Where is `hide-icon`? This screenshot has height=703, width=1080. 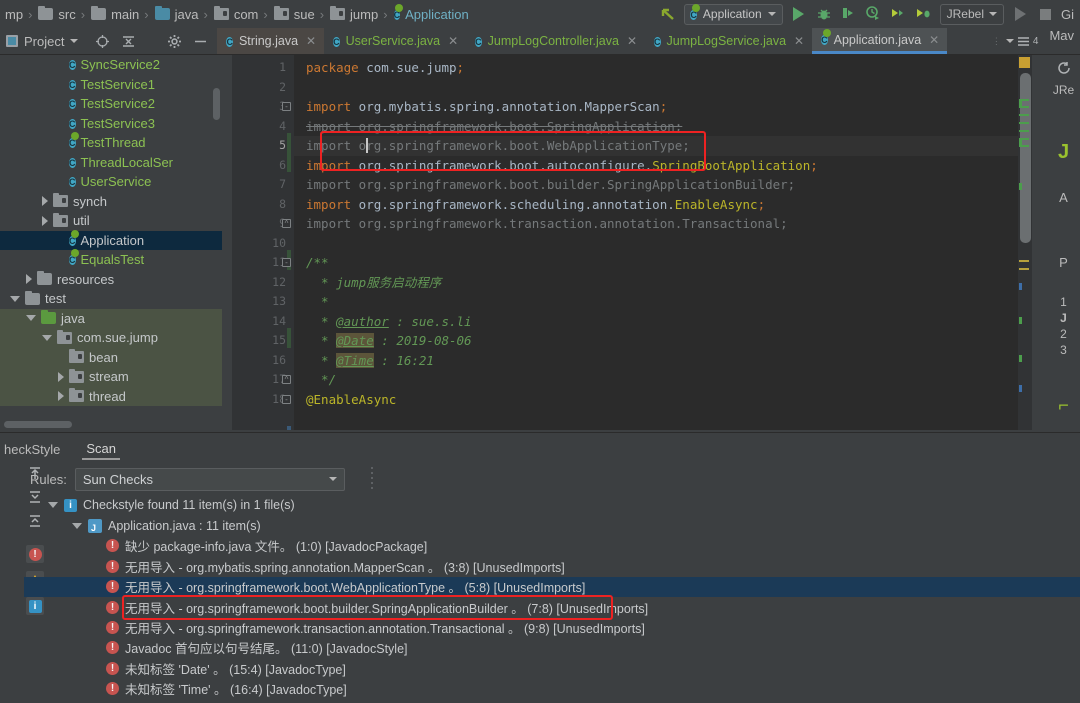
hide-icon is located at coordinates (200, 41).